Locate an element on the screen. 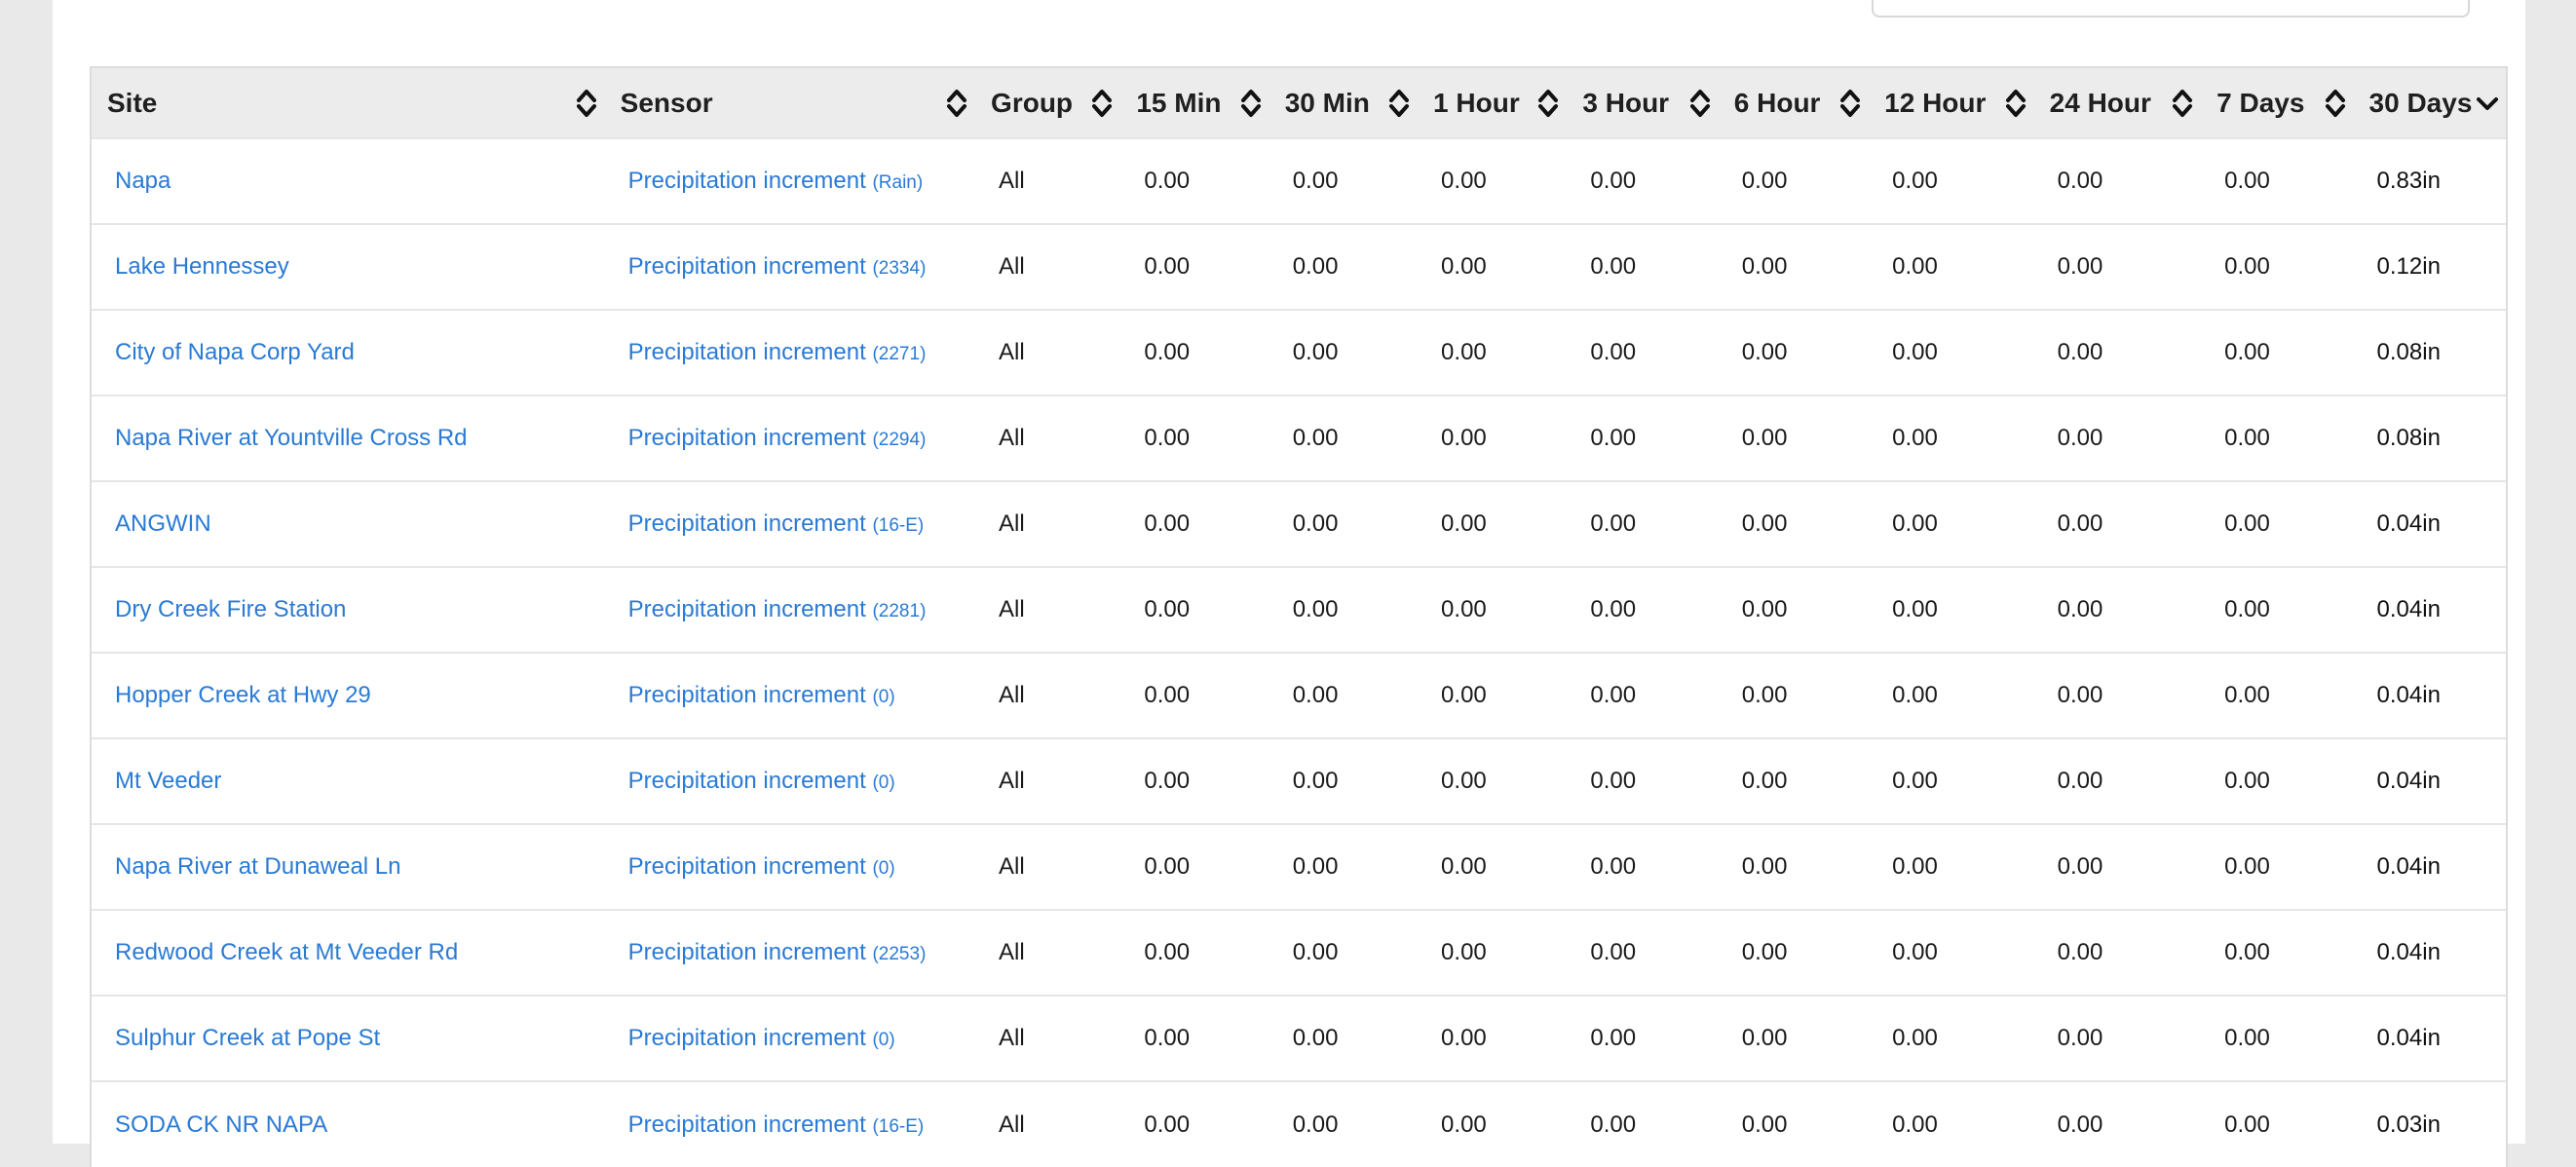  column-header-1-hour: 1 Hour is located at coordinates (1492, 103).